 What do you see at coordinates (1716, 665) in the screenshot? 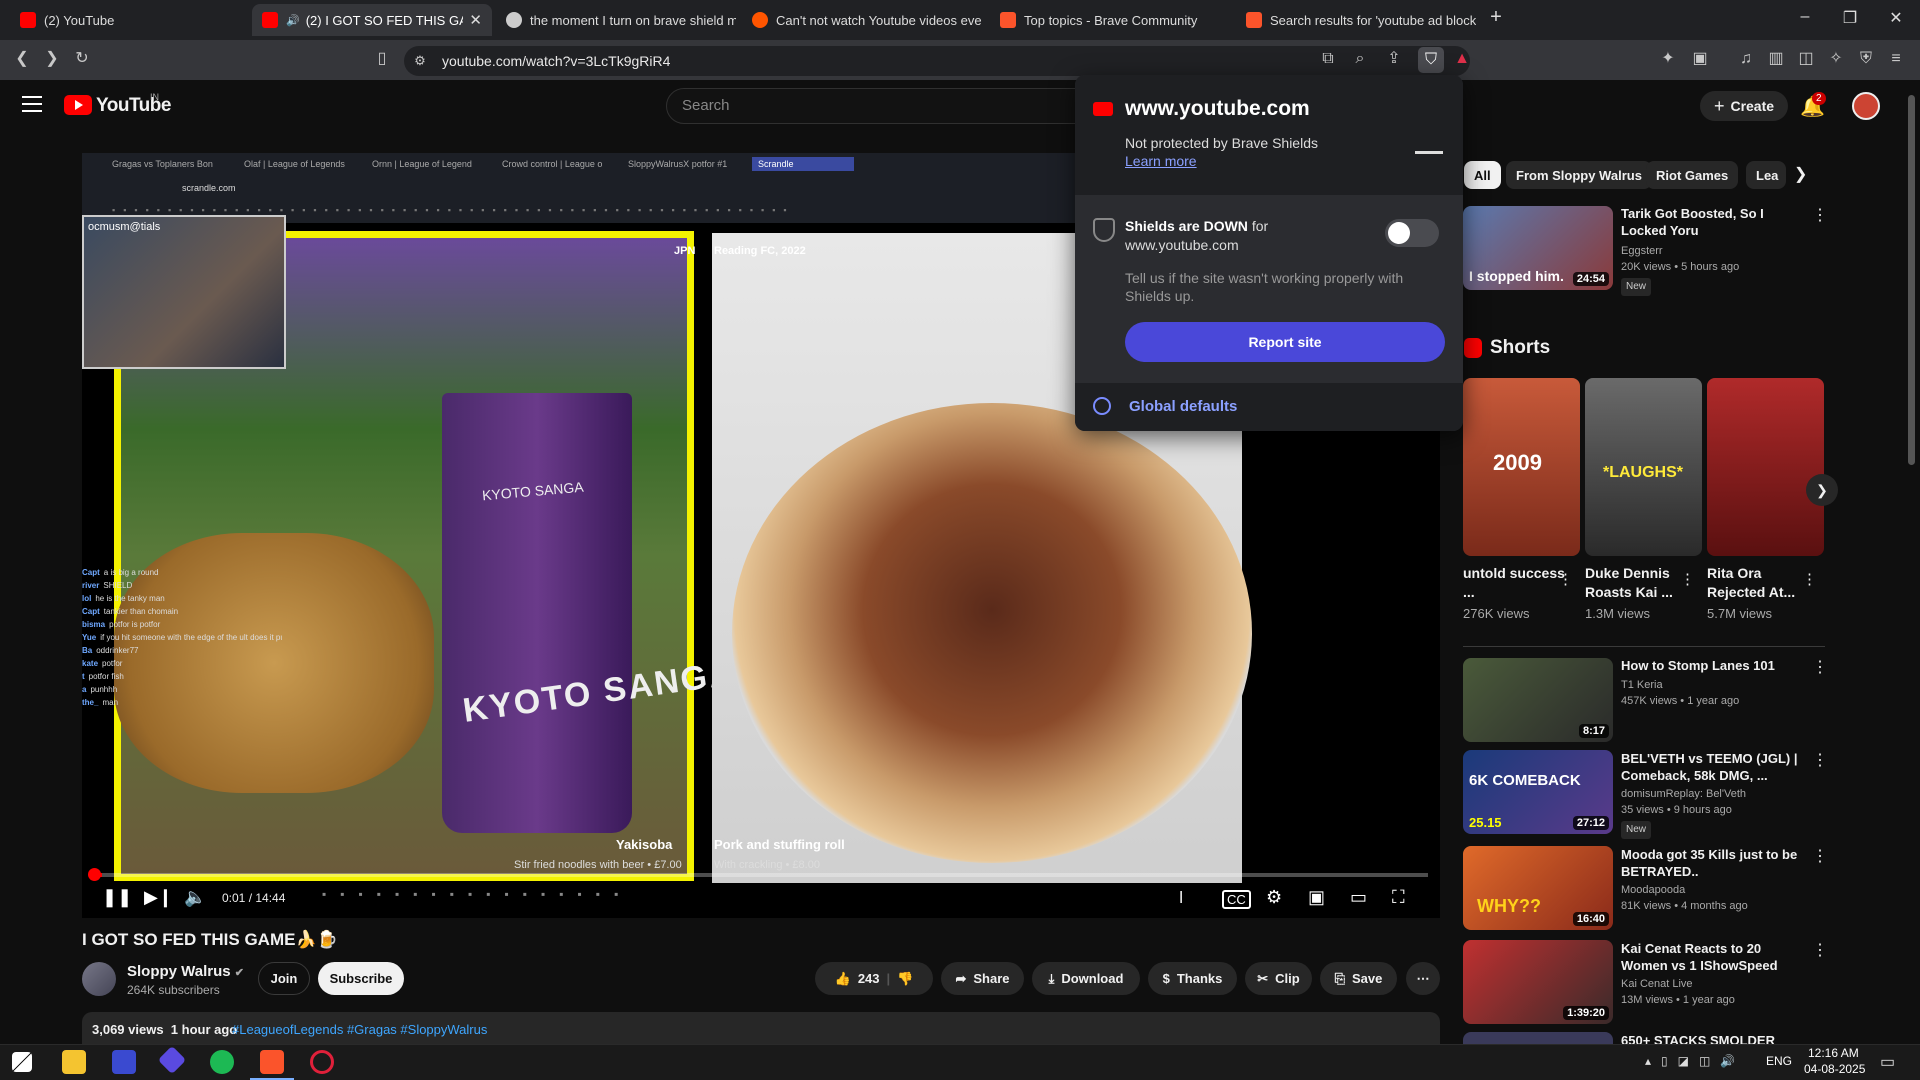
I see `rec-title: How to Stomp Lanes 101` at bounding box center [1716, 665].